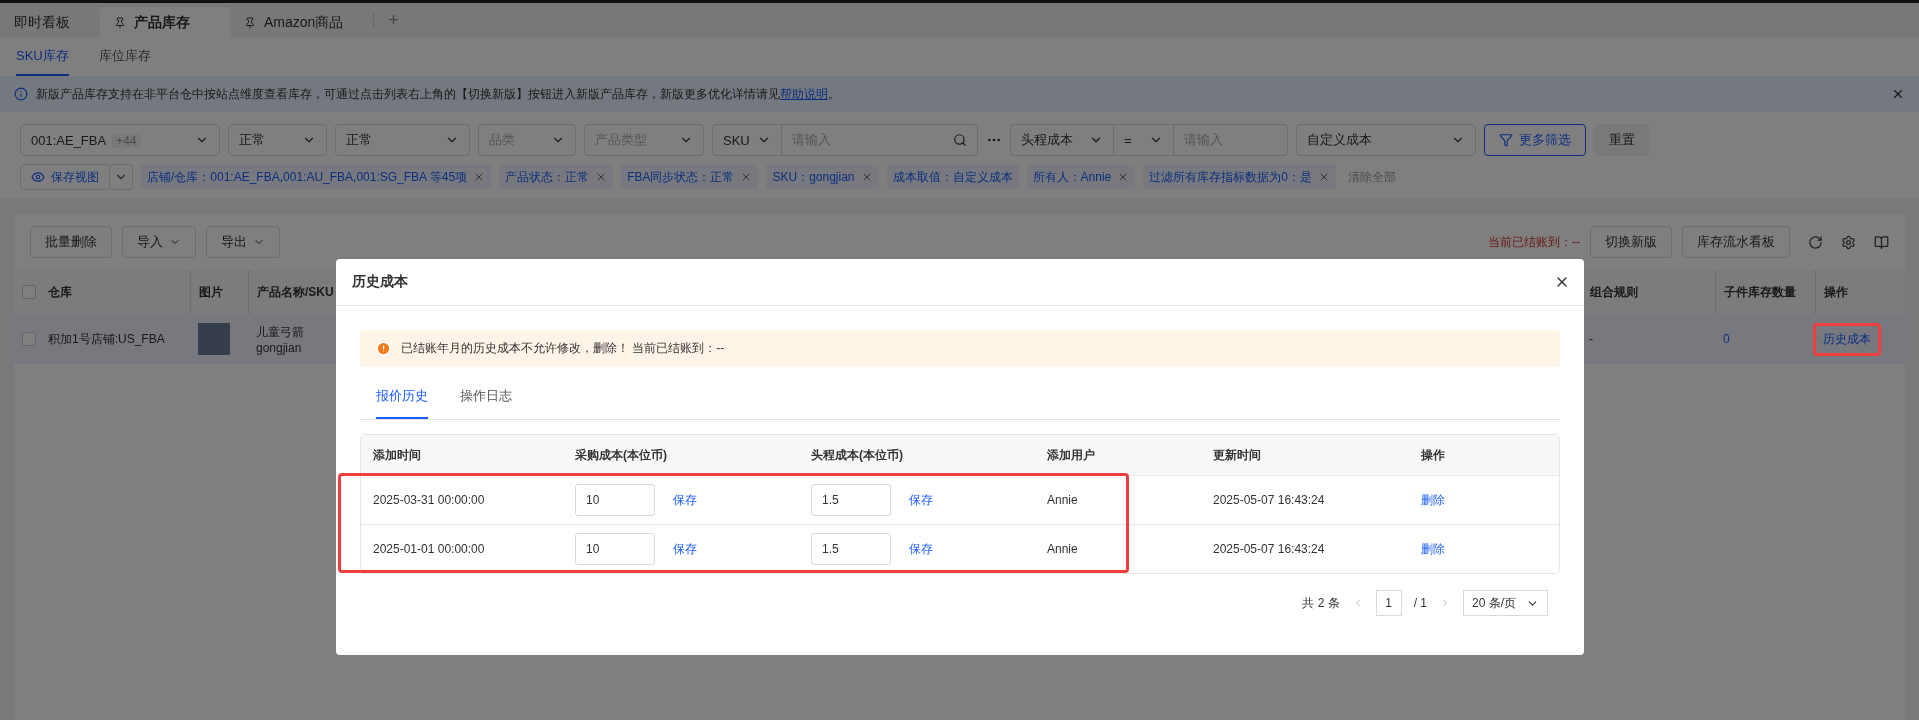 Image resolution: width=1919 pixels, height=720 pixels. What do you see at coordinates (1420, 603) in the screenshot?
I see `page-total: / 1` at bounding box center [1420, 603].